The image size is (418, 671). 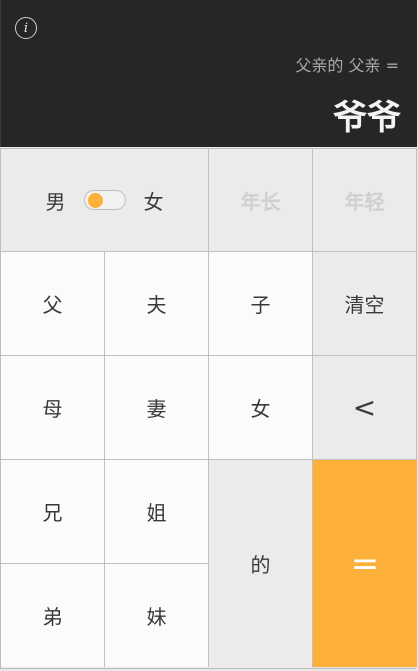 What do you see at coordinates (154, 200) in the screenshot?
I see `female-label: 女` at bounding box center [154, 200].